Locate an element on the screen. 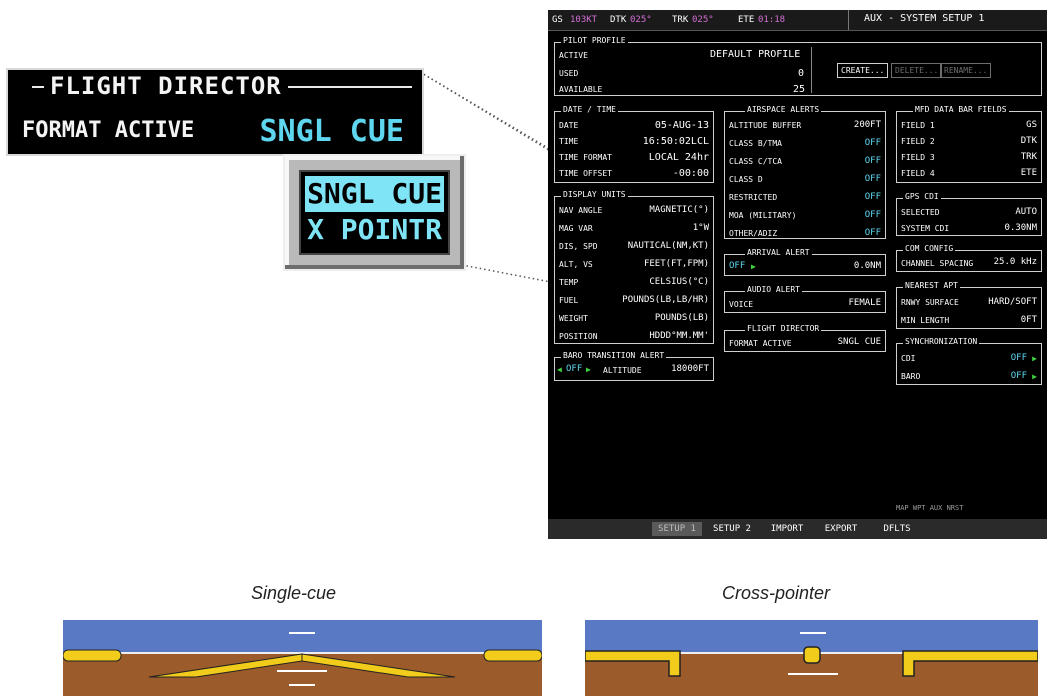  flight-director-box: FLIGHT DIRECTOR FORMAT ACTIVE SNGL CUE is located at coordinates (805, 338).